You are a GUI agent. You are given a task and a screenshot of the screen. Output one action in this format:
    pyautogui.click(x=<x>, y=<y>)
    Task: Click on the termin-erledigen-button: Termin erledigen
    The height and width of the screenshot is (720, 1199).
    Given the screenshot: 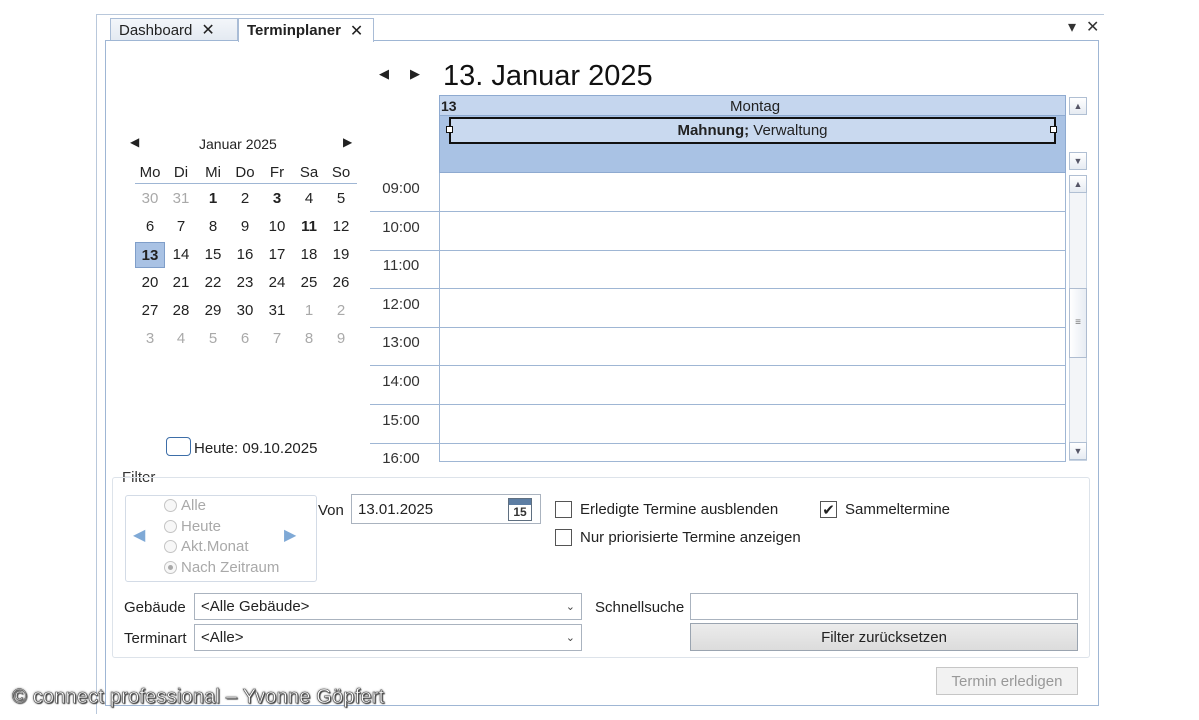 What is the action you would take?
    pyautogui.click(x=1007, y=681)
    